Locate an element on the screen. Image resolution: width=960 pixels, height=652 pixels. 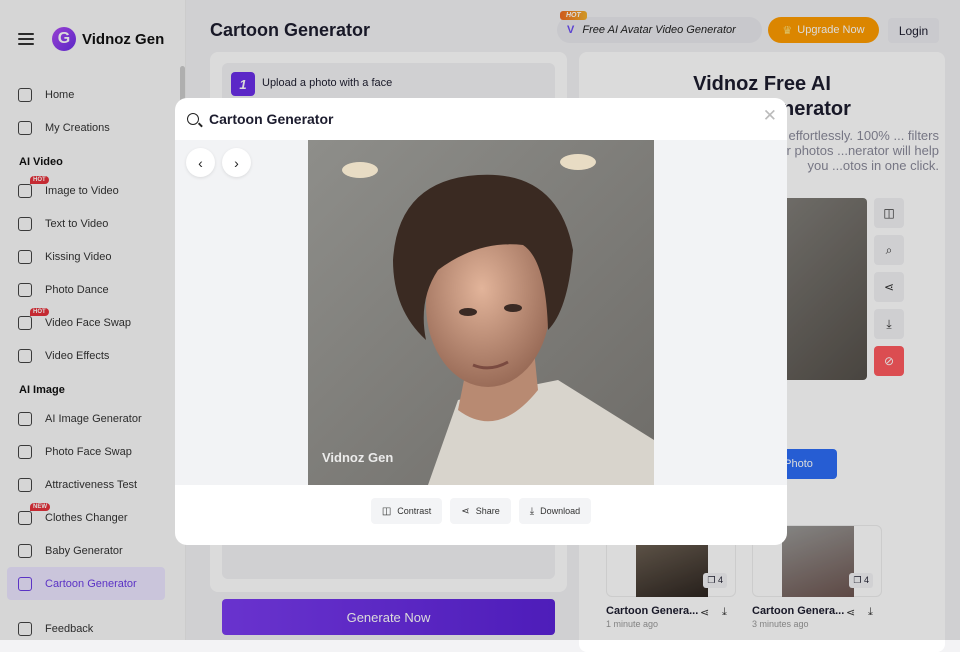
next-button: › is located at coordinates (236, 162).